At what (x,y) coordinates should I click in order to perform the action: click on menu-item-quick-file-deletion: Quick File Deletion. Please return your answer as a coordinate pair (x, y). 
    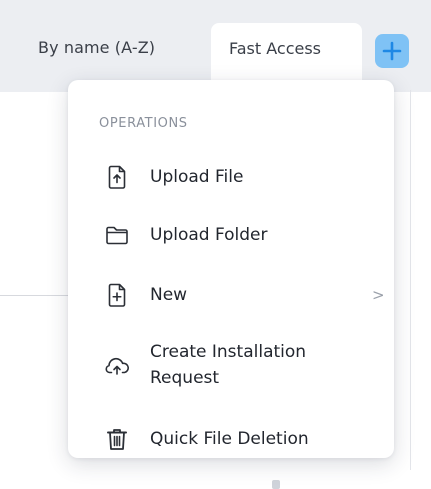
    Looking at the image, I should click on (231, 439).